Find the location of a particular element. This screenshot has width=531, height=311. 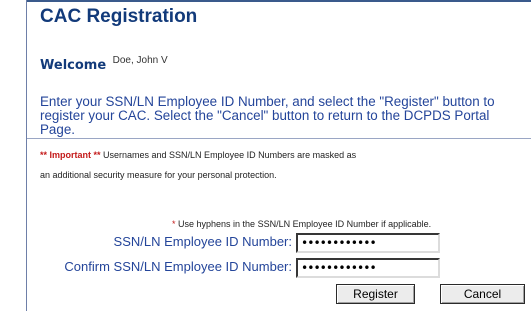

welcome-line: Welcome Doe, John V is located at coordinates (104, 64).